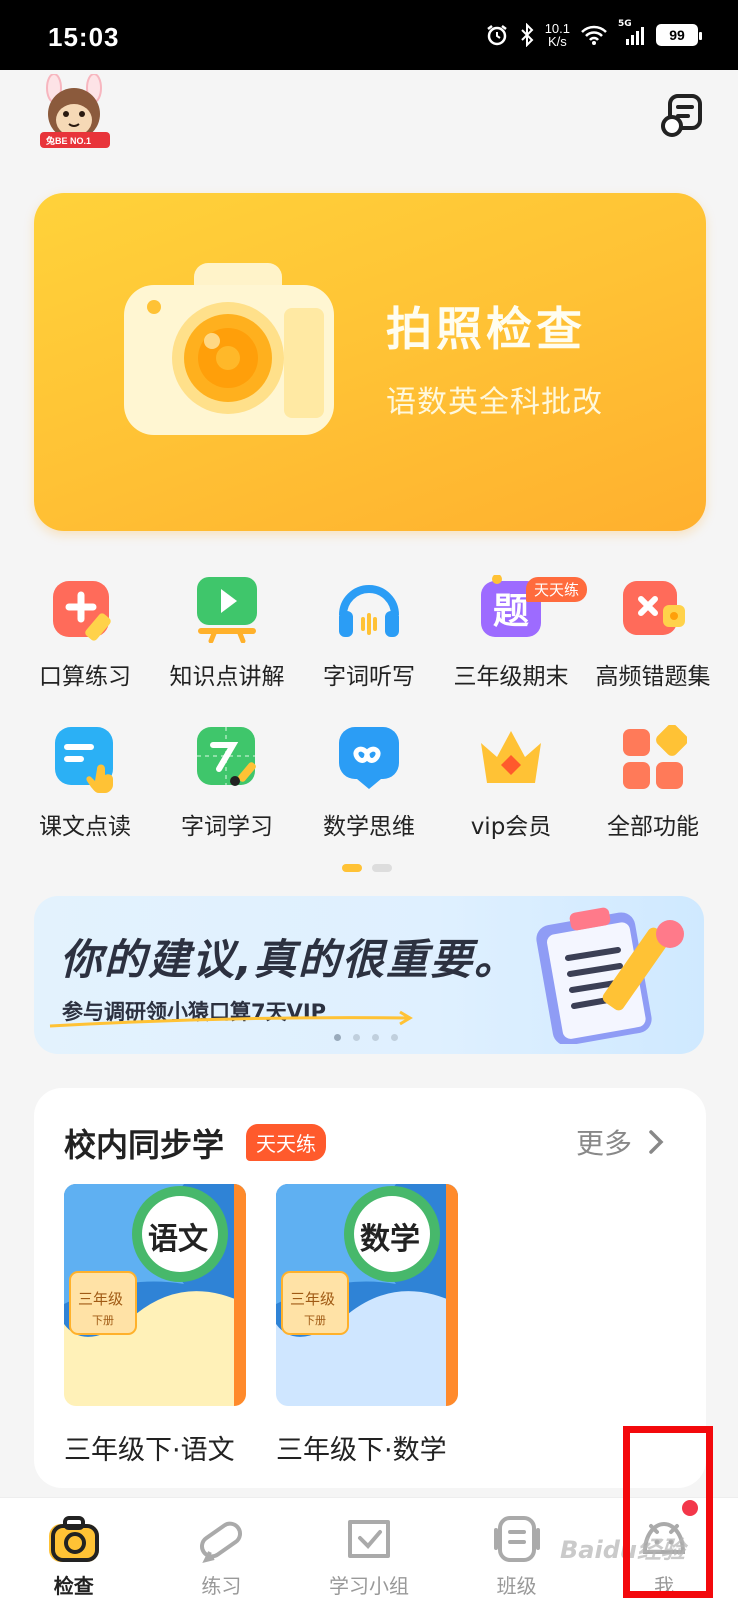 This screenshot has height=1600, width=738. What do you see at coordinates (85, 759) in the screenshot?
I see `point-read-icon` at bounding box center [85, 759].